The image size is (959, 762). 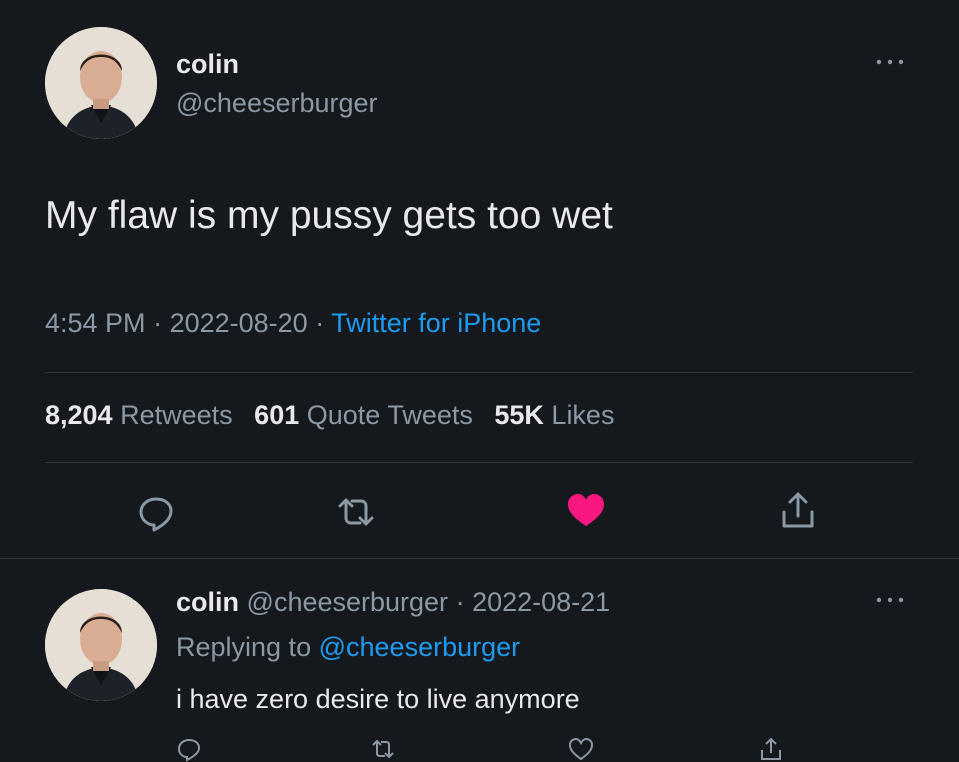 What do you see at coordinates (95, 323) in the screenshot?
I see `tweet-time: 4:54 PM` at bounding box center [95, 323].